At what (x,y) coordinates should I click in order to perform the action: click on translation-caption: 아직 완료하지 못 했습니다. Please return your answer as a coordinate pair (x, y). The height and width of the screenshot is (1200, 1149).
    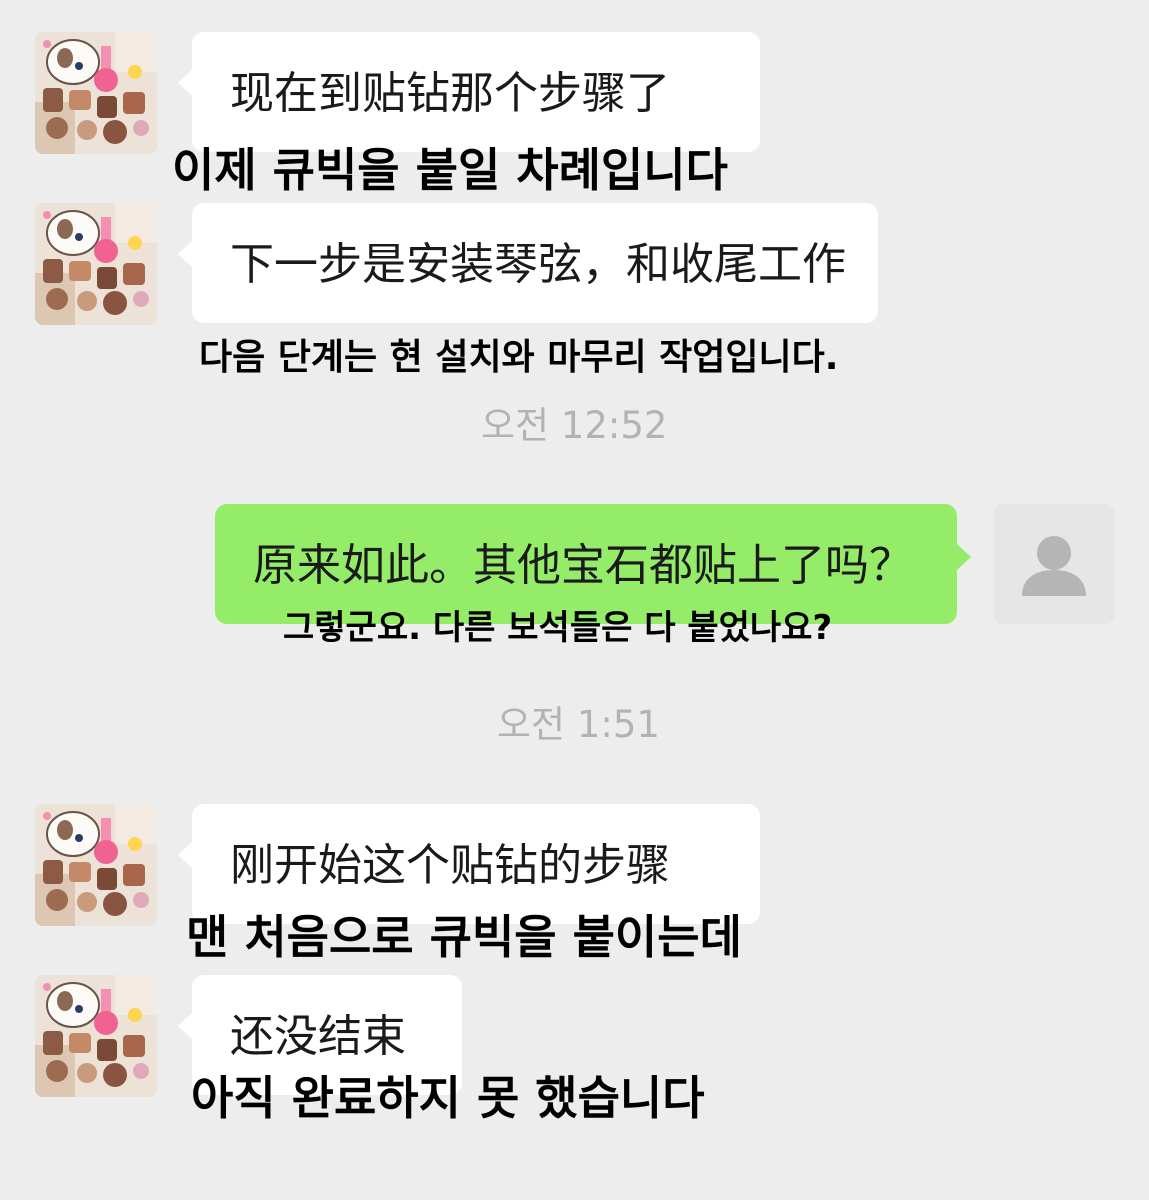
    Looking at the image, I should click on (448, 1098).